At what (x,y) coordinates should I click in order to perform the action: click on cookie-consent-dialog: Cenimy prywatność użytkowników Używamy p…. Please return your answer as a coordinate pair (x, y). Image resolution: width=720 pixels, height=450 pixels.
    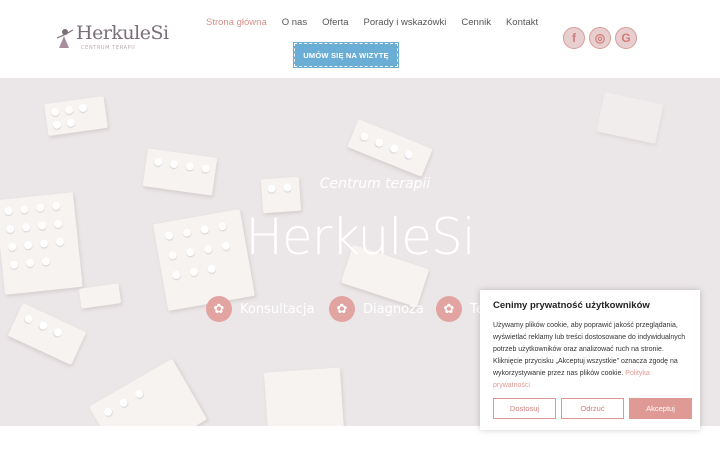
    Looking at the image, I should click on (590, 360).